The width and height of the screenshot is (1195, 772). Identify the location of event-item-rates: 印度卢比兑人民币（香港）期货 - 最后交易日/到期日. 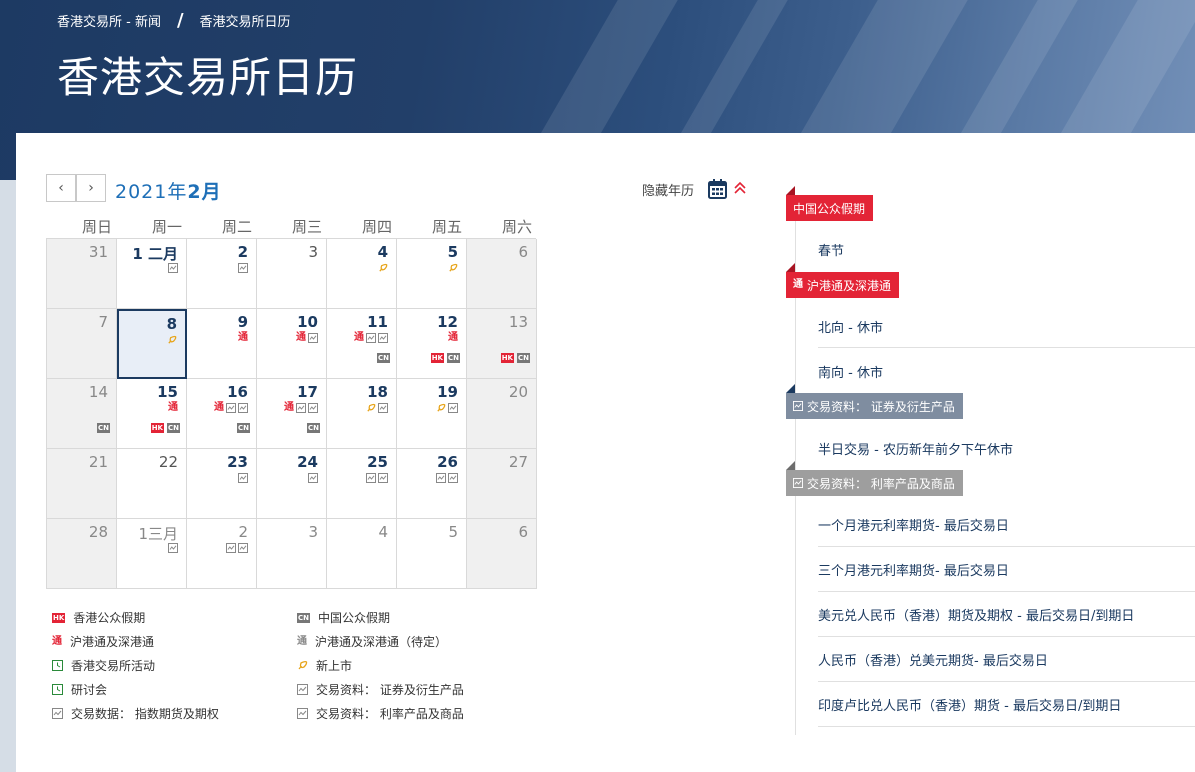
(969, 704).